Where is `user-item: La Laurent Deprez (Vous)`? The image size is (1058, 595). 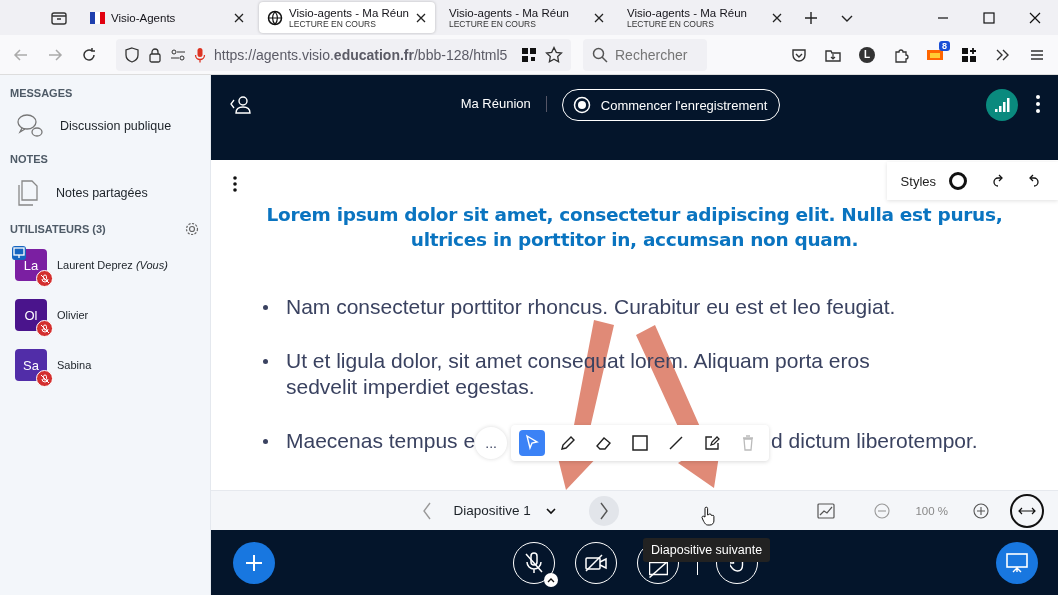 user-item: La Laurent Deprez (Vous) is located at coordinates (105, 262).